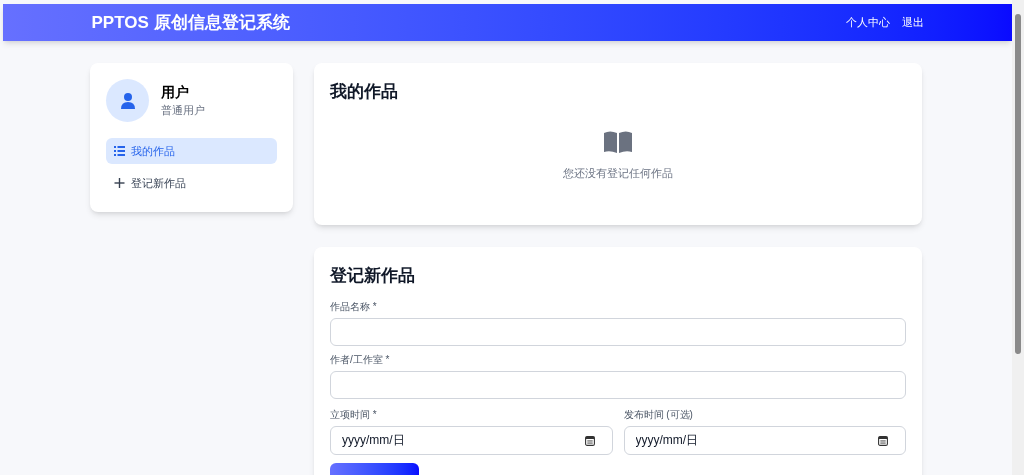 Image resolution: width=1024 pixels, height=475 pixels. I want to click on user-role: 普通用户, so click(183, 111).